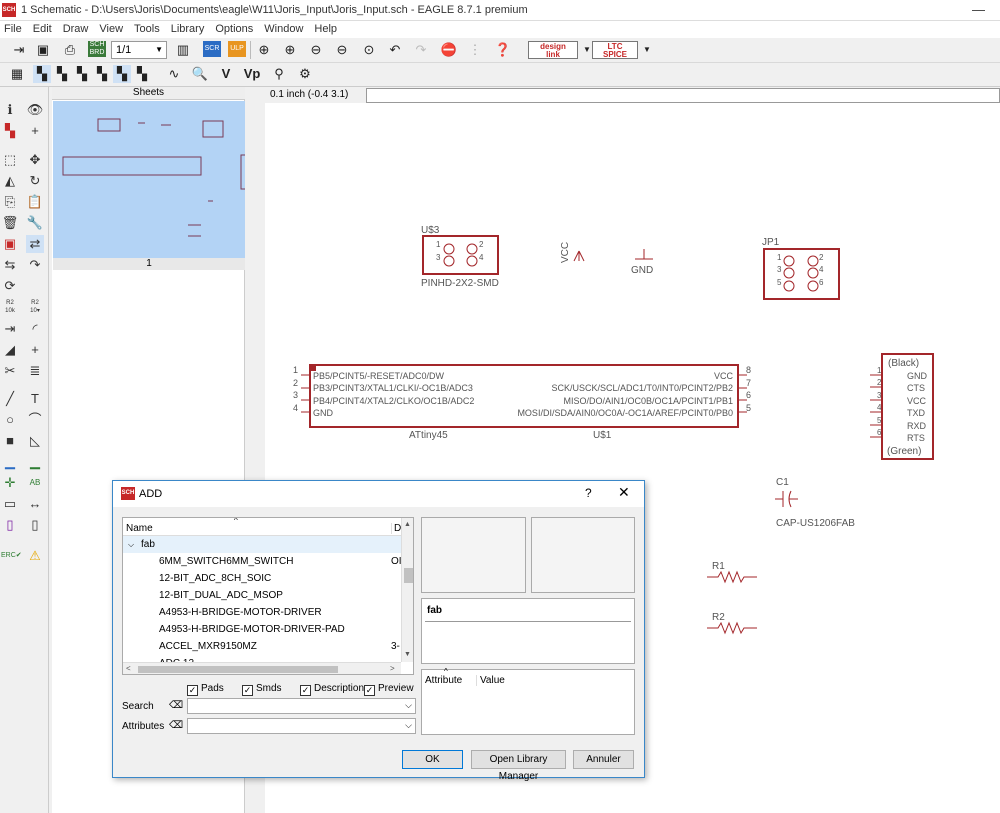 This screenshot has height=813, width=1000. What do you see at coordinates (252, 74) in the screenshot?
I see `pin-value-icon: Vp` at bounding box center [252, 74].